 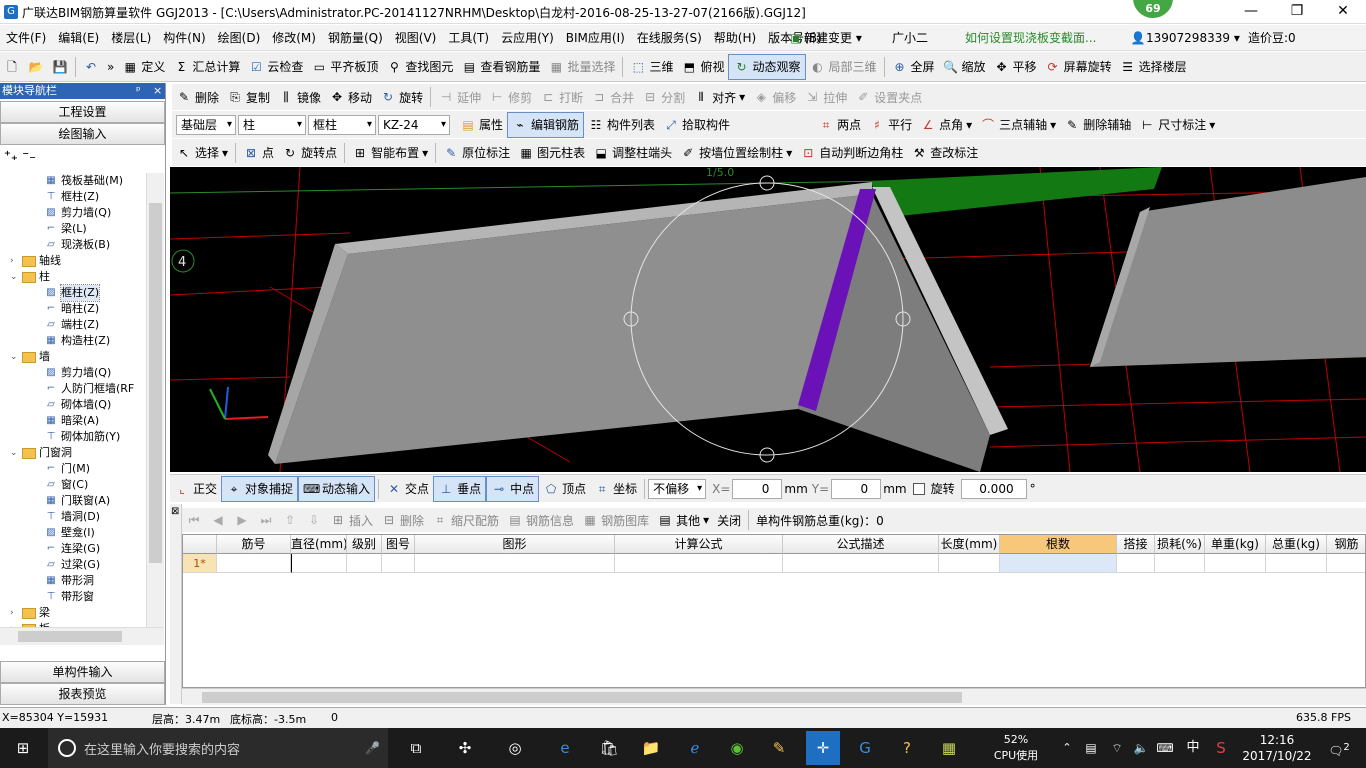 What do you see at coordinates (561, 97) in the screenshot?
I see `break-button: ⊏ 打断` at bounding box center [561, 97].